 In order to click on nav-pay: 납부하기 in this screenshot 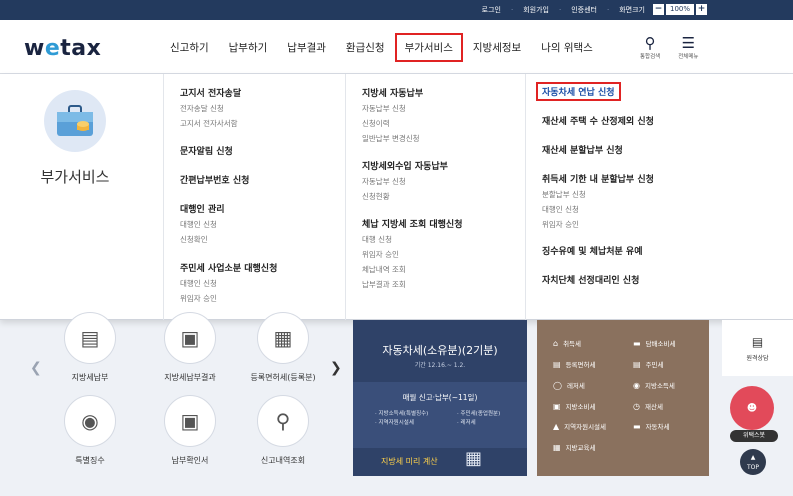, I will do `click(248, 50)`.